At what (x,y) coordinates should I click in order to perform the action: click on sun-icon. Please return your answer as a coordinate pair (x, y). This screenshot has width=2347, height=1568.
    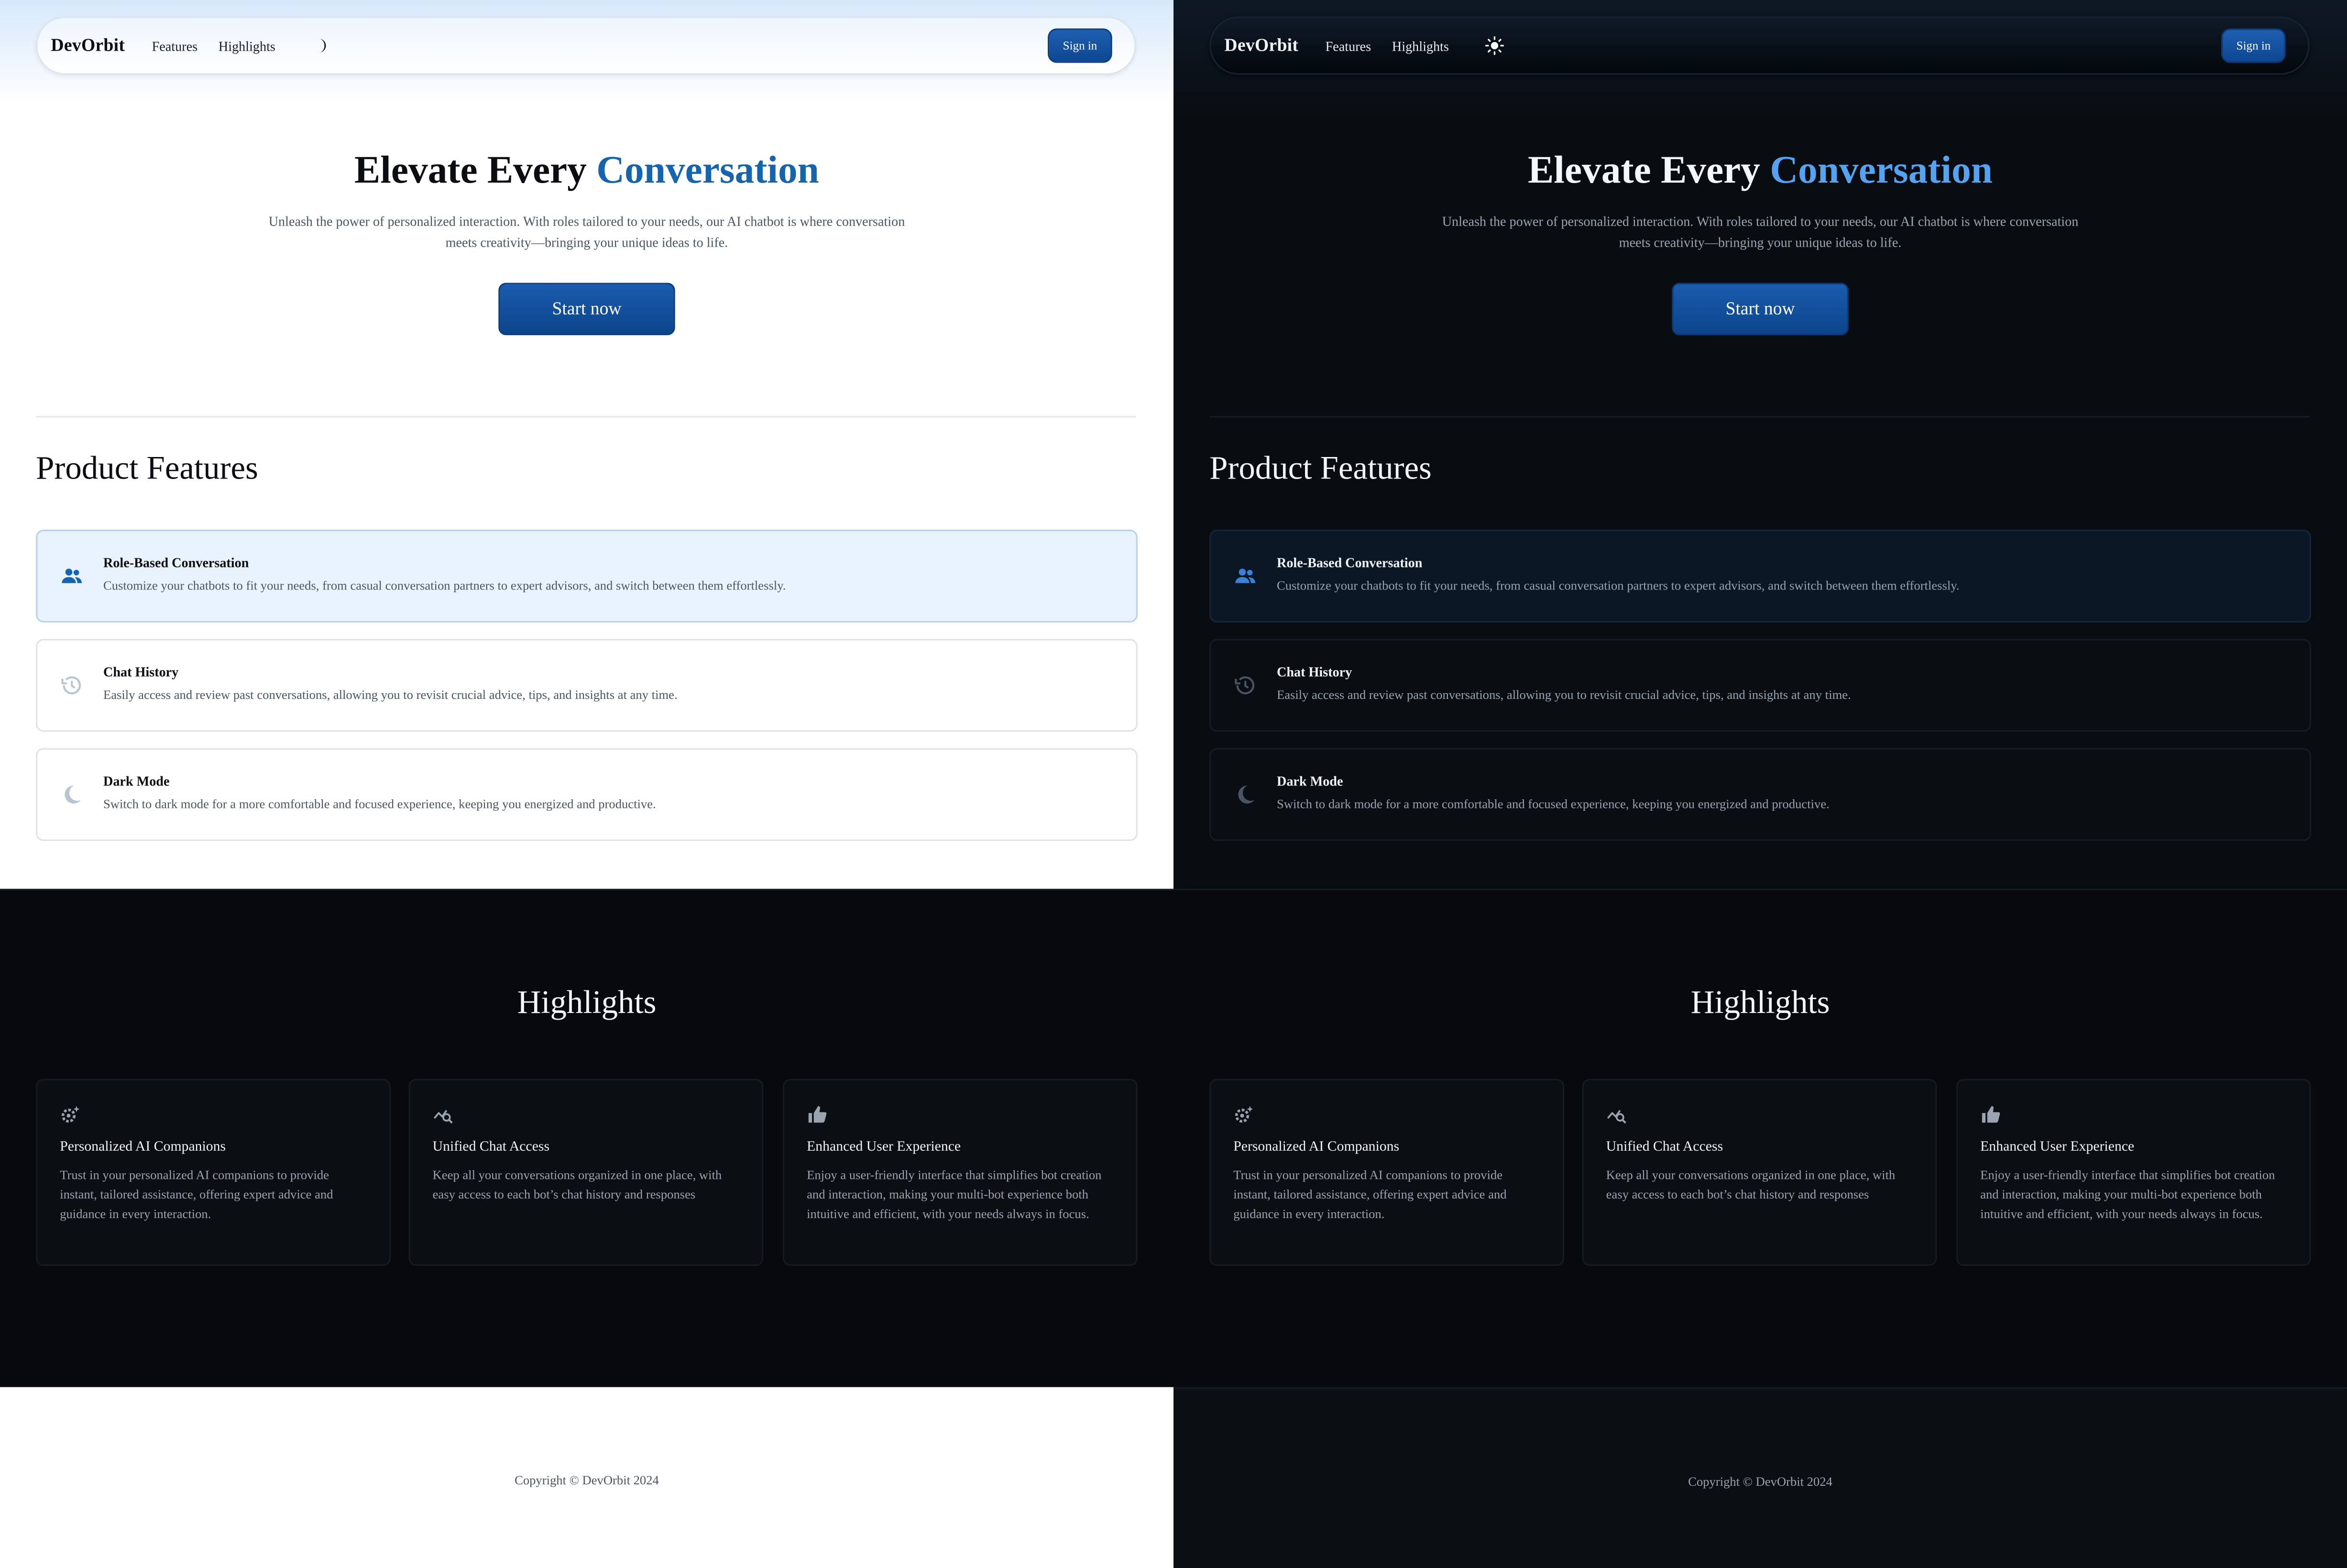
    Looking at the image, I should click on (1495, 45).